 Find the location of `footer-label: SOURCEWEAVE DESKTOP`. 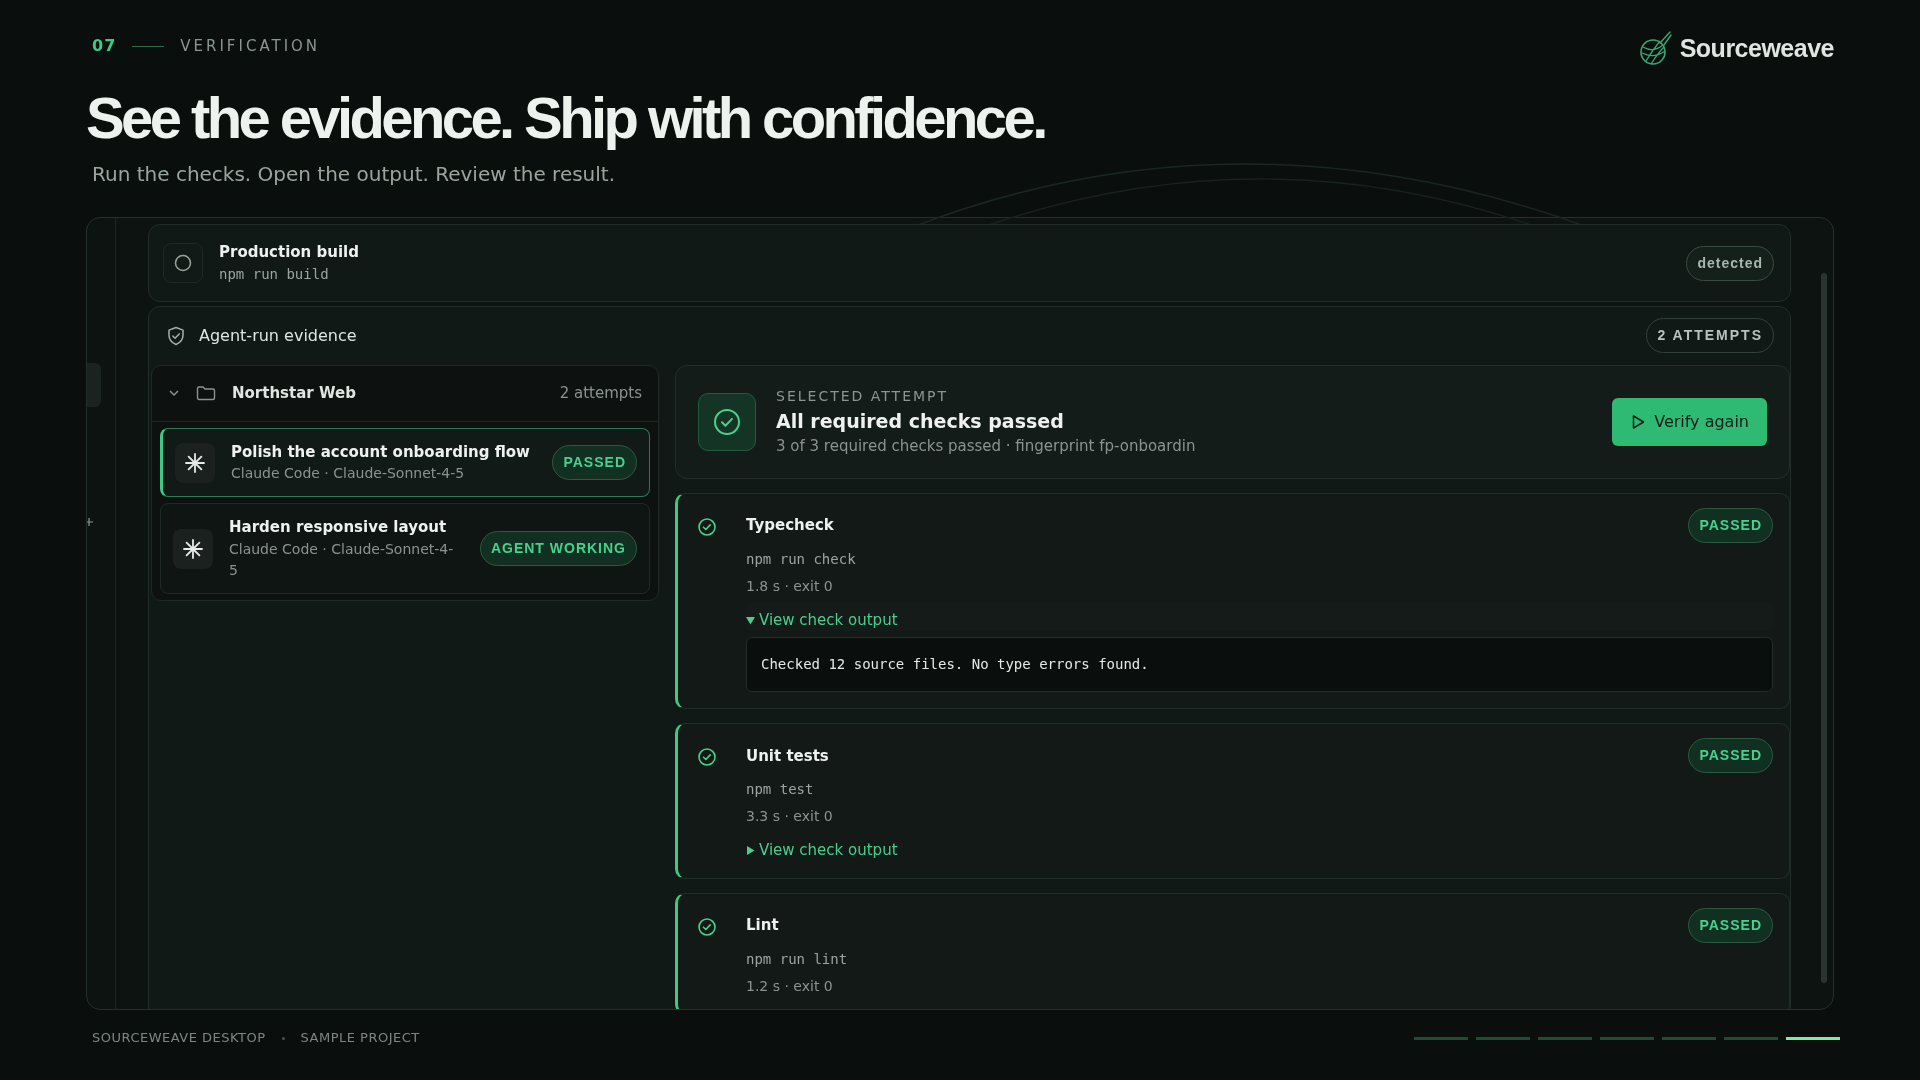

footer-label: SOURCEWEAVE DESKTOP is located at coordinates (179, 1038).